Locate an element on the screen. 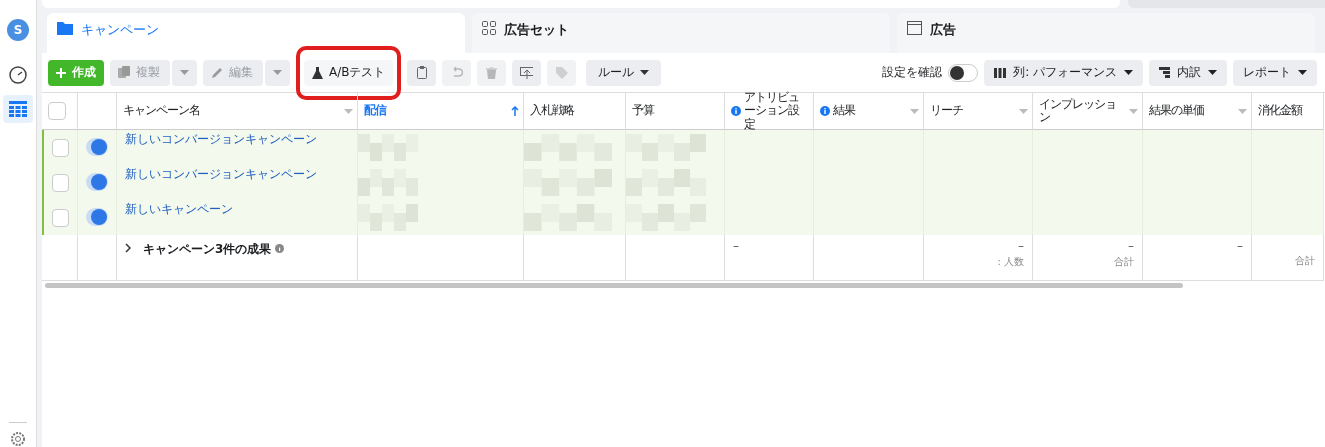 The image size is (1325, 447). campaign-link: 新しいキャンペーン is located at coordinates (179, 209).